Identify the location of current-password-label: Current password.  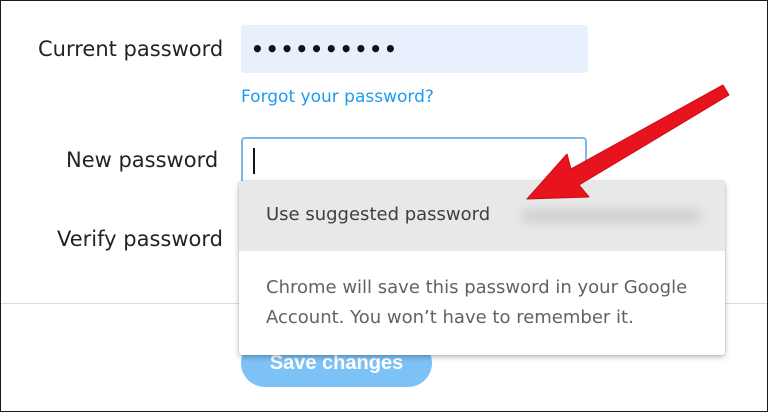
(131, 49).